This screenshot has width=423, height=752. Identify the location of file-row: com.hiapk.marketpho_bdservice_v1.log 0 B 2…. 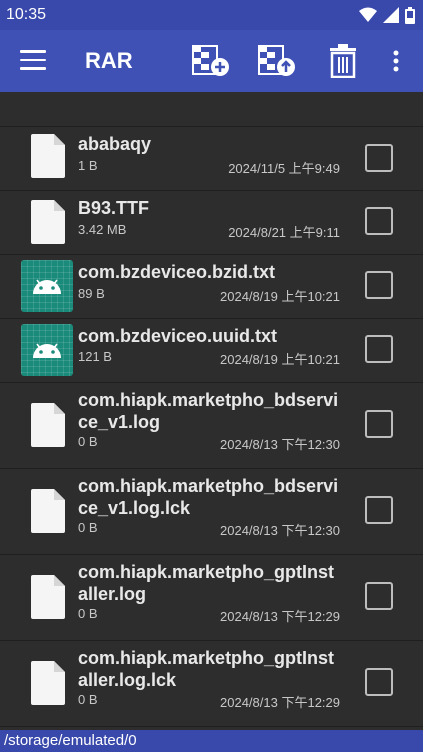
(211, 425).